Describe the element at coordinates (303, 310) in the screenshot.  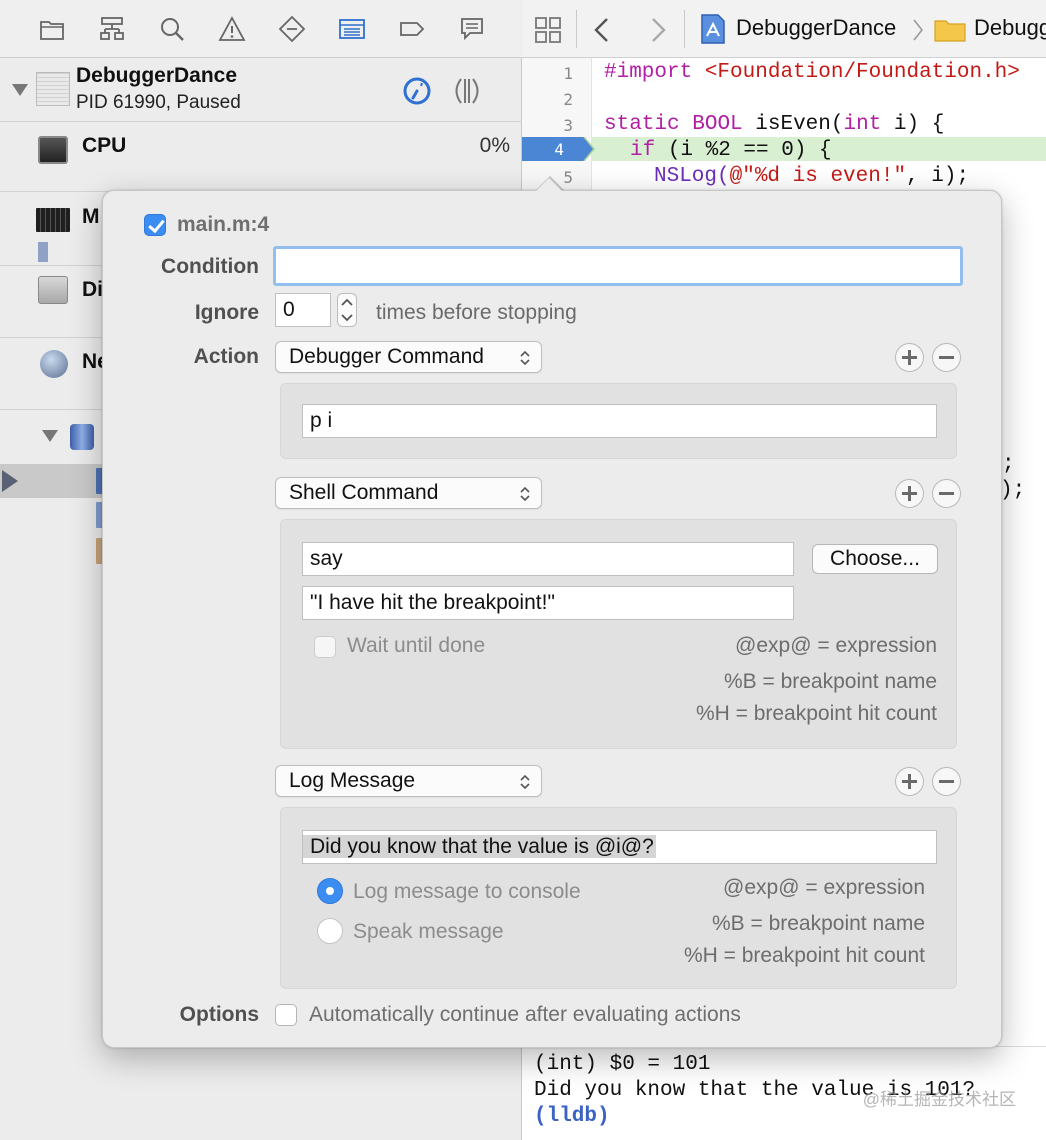
I see `ignore-count-field: 0` at that location.